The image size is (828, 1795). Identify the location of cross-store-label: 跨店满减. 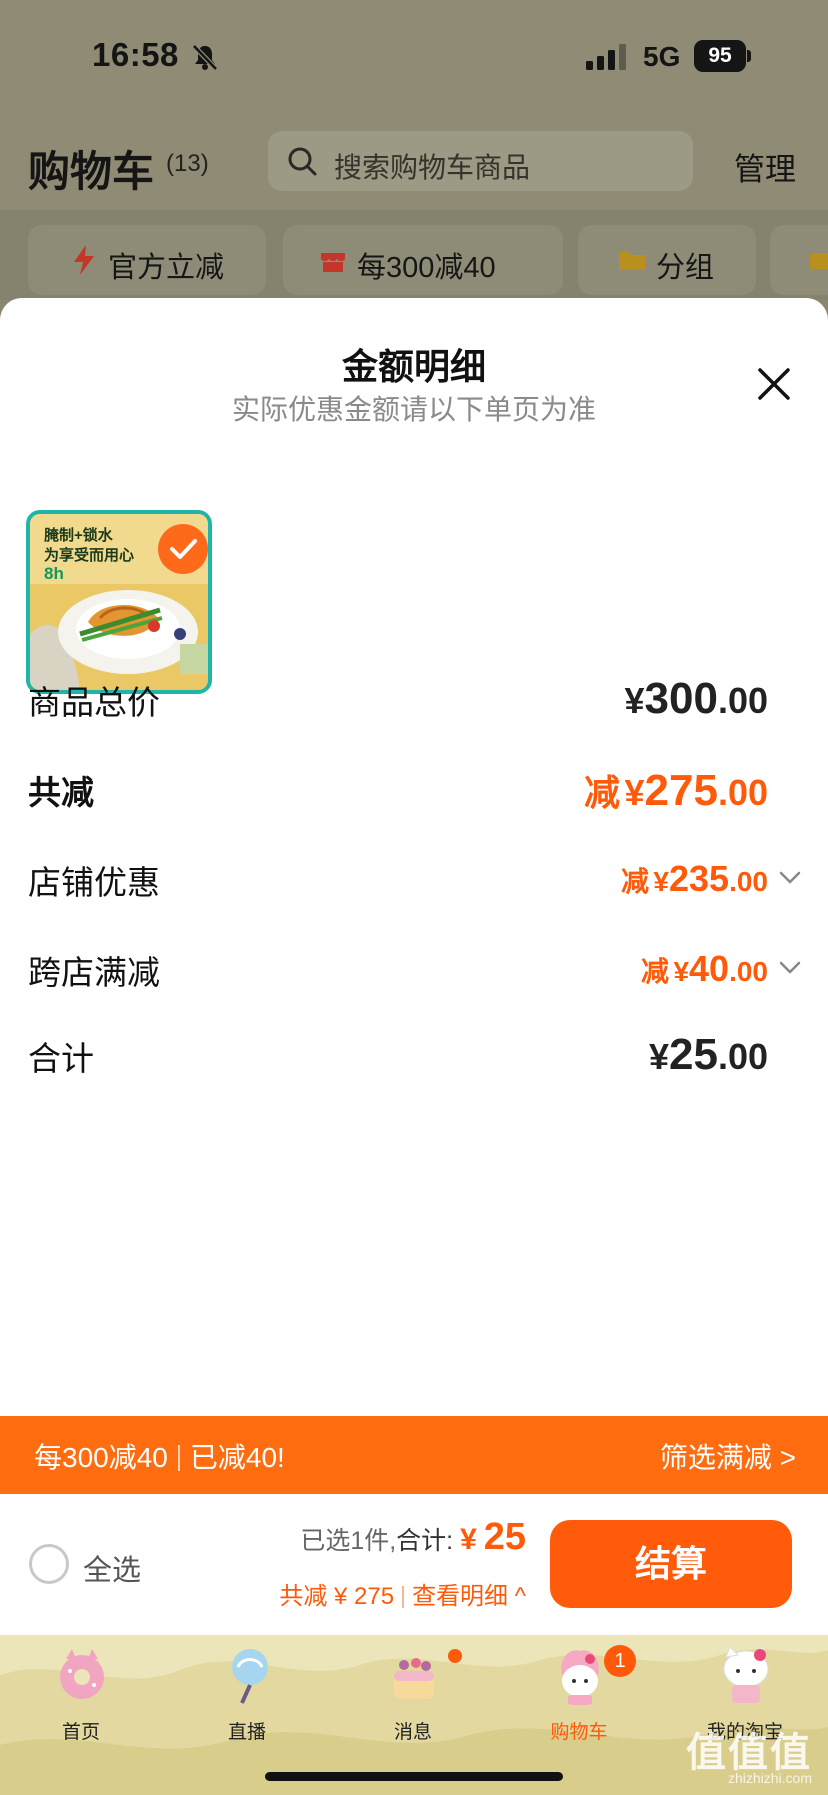
(94, 972).